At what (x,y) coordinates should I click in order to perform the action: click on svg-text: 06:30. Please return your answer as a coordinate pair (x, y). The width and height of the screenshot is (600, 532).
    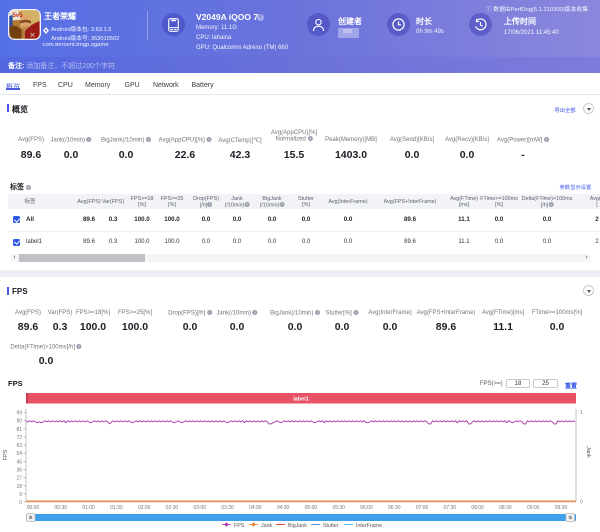
    Looking at the image, I should click on (394, 508).